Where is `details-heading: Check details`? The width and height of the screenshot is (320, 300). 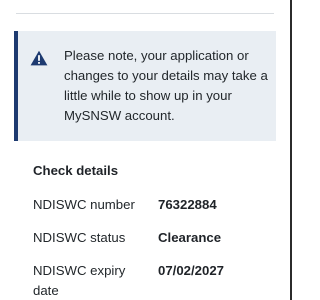
details-heading: Check details is located at coordinates (76, 170).